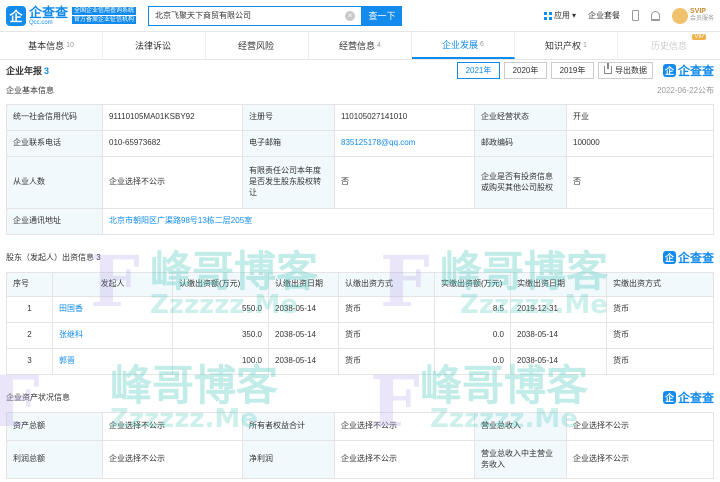  I want to click on subscribed-amount: 100.0, so click(220, 361).